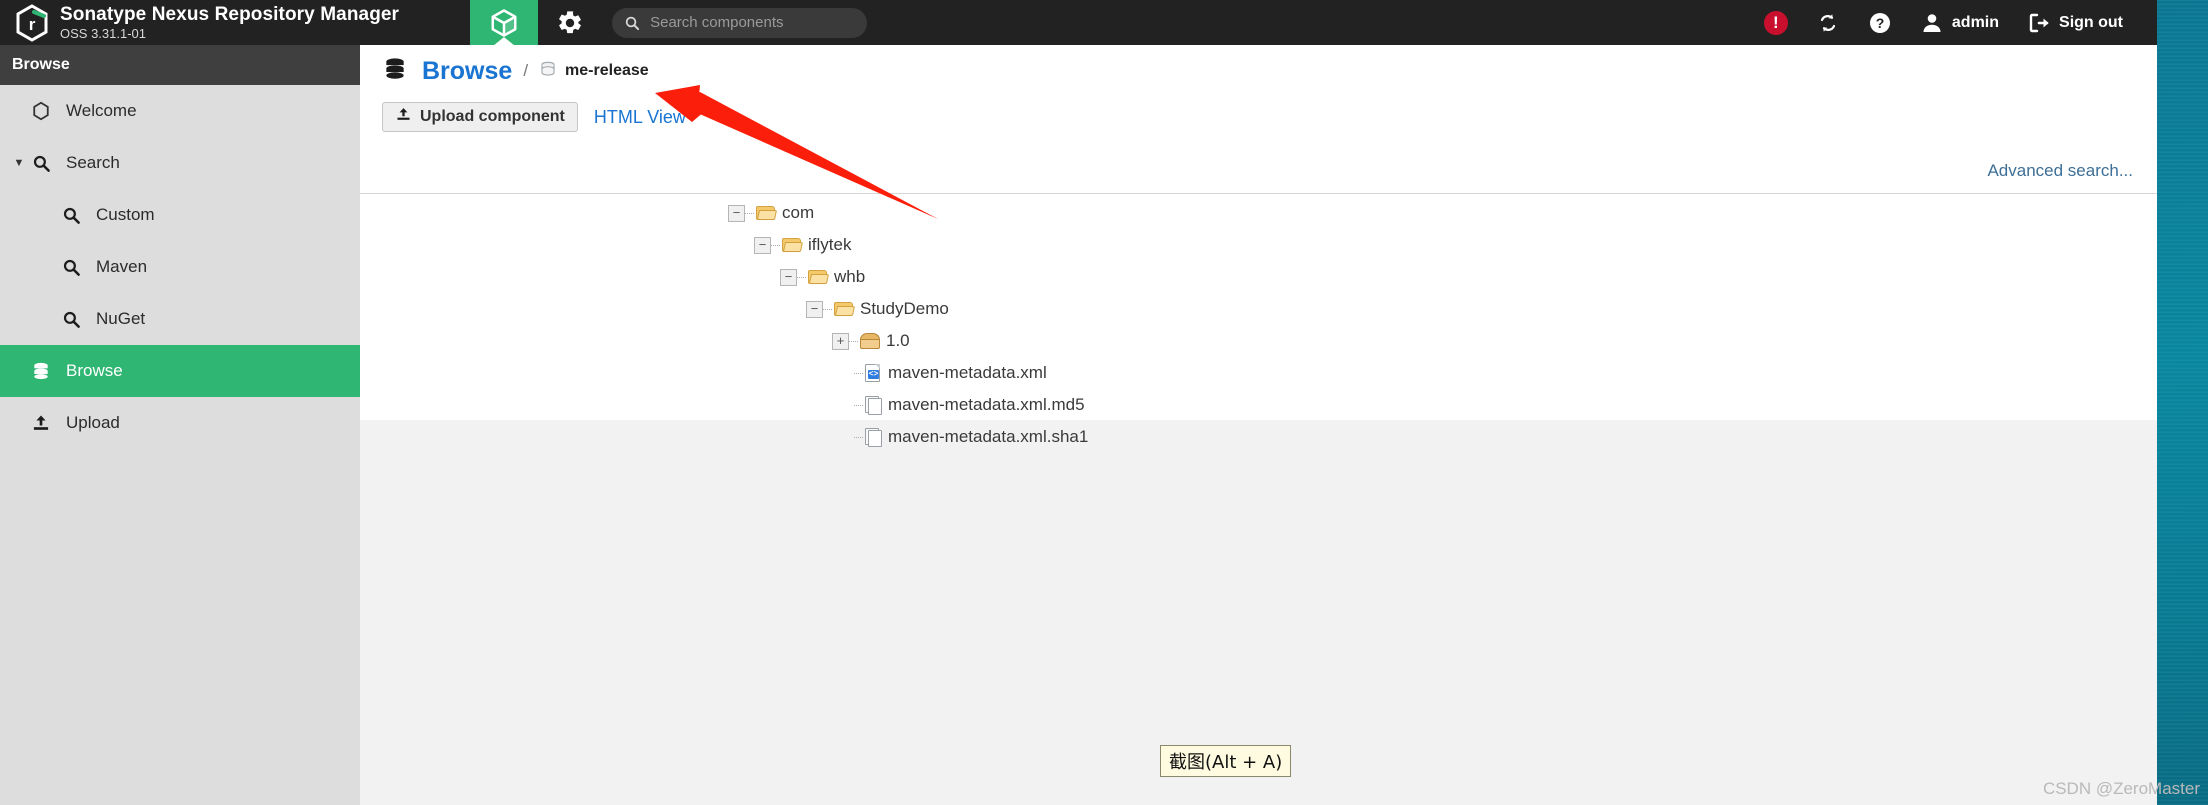 The width and height of the screenshot is (2208, 805). I want to click on tree-label: StudyDemo, so click(904, 309).